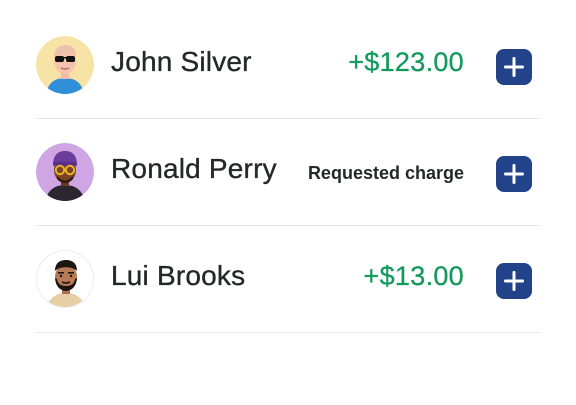 The image size is (576, 405). I want to click on transaction-status: Requested charge, so click(385, 173).